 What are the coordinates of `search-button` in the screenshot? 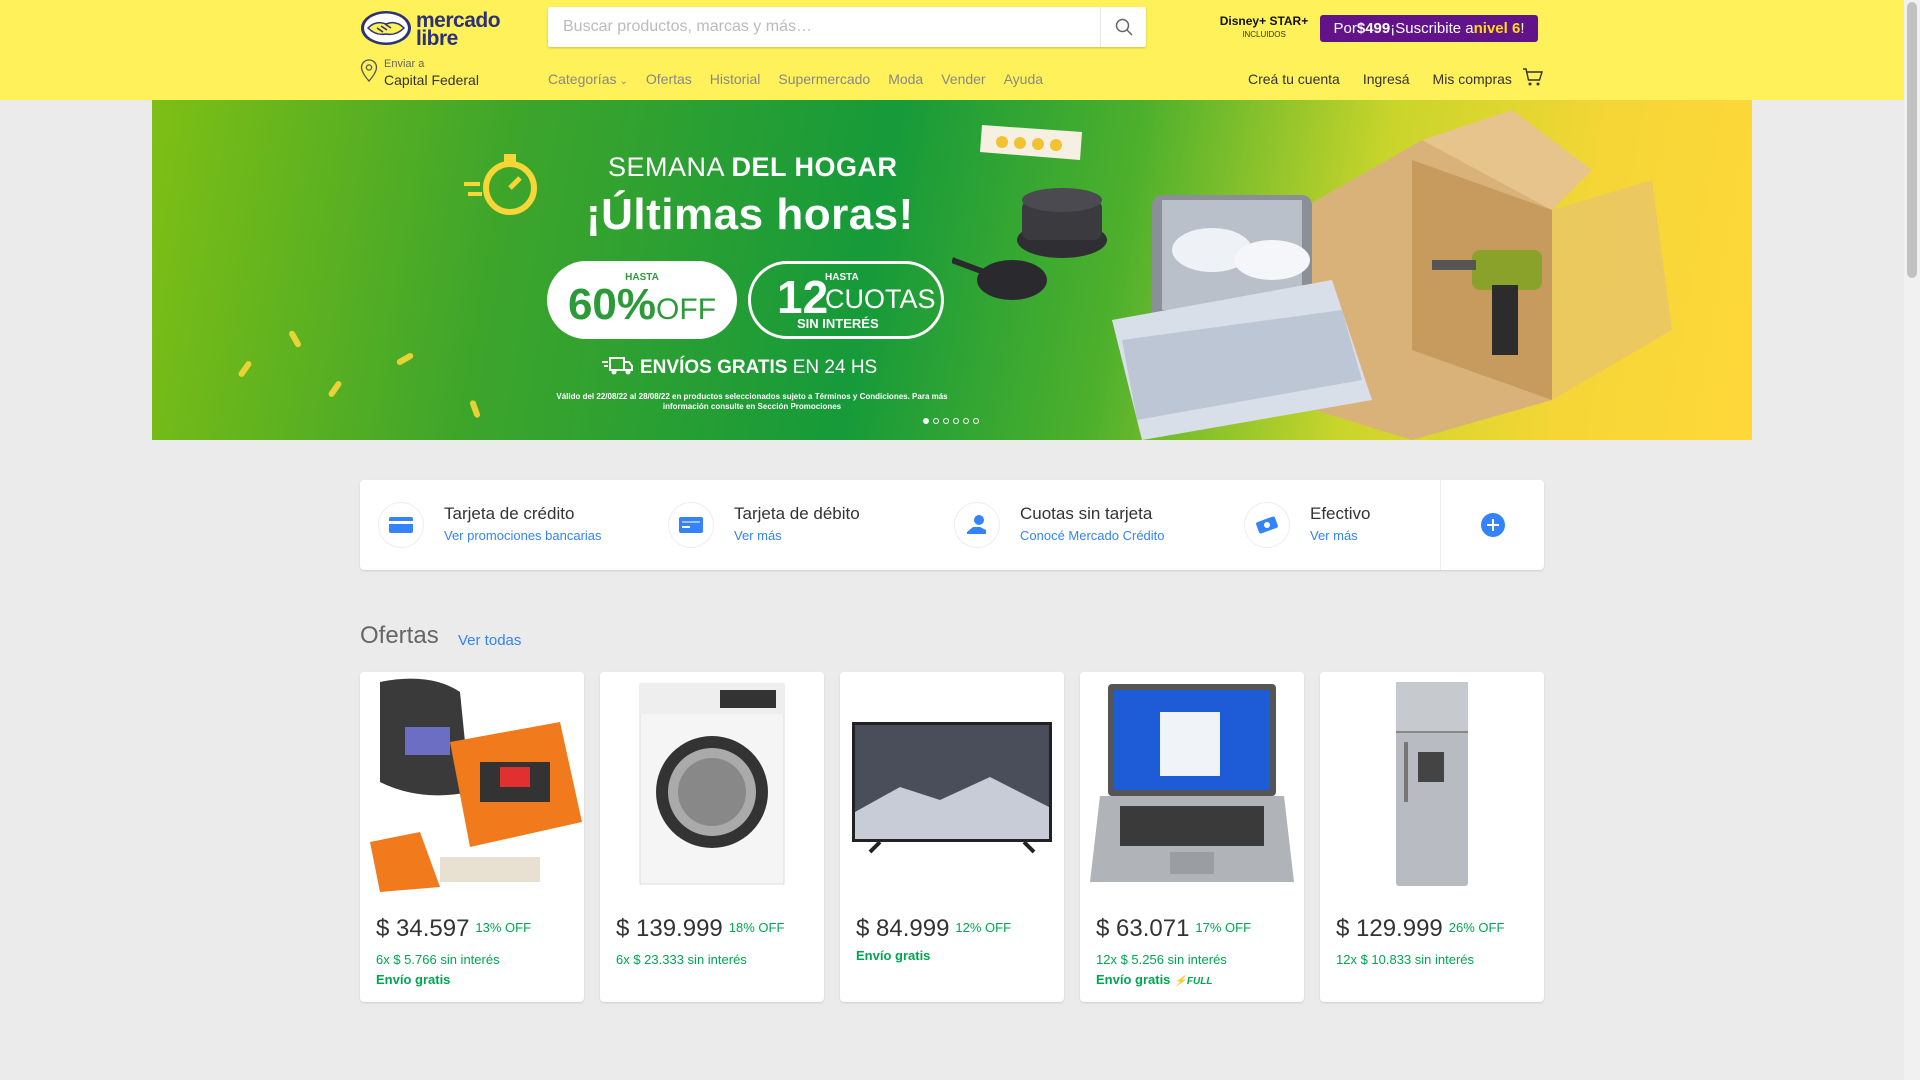 It's located at (1123, 27).